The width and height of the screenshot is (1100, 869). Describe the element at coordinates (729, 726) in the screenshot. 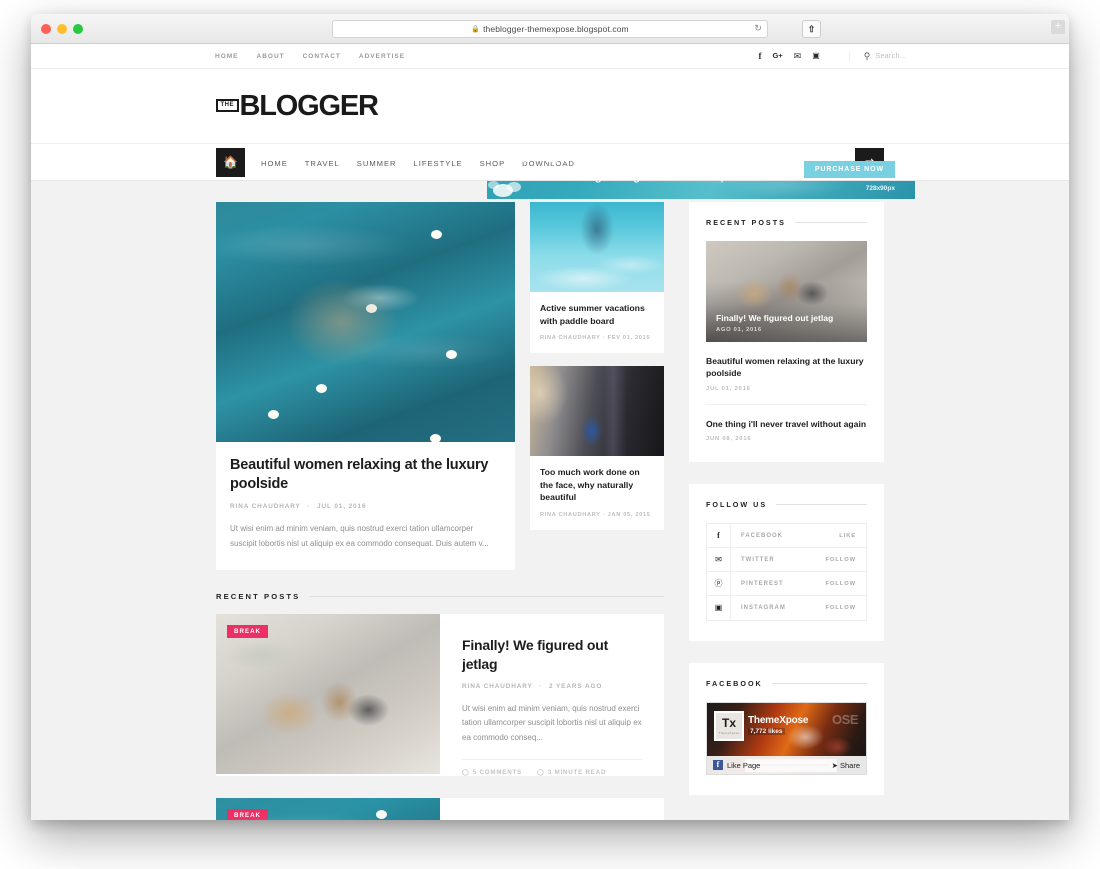

I see `facebook-page-avatar: Tx ThemeXpose` at that location.